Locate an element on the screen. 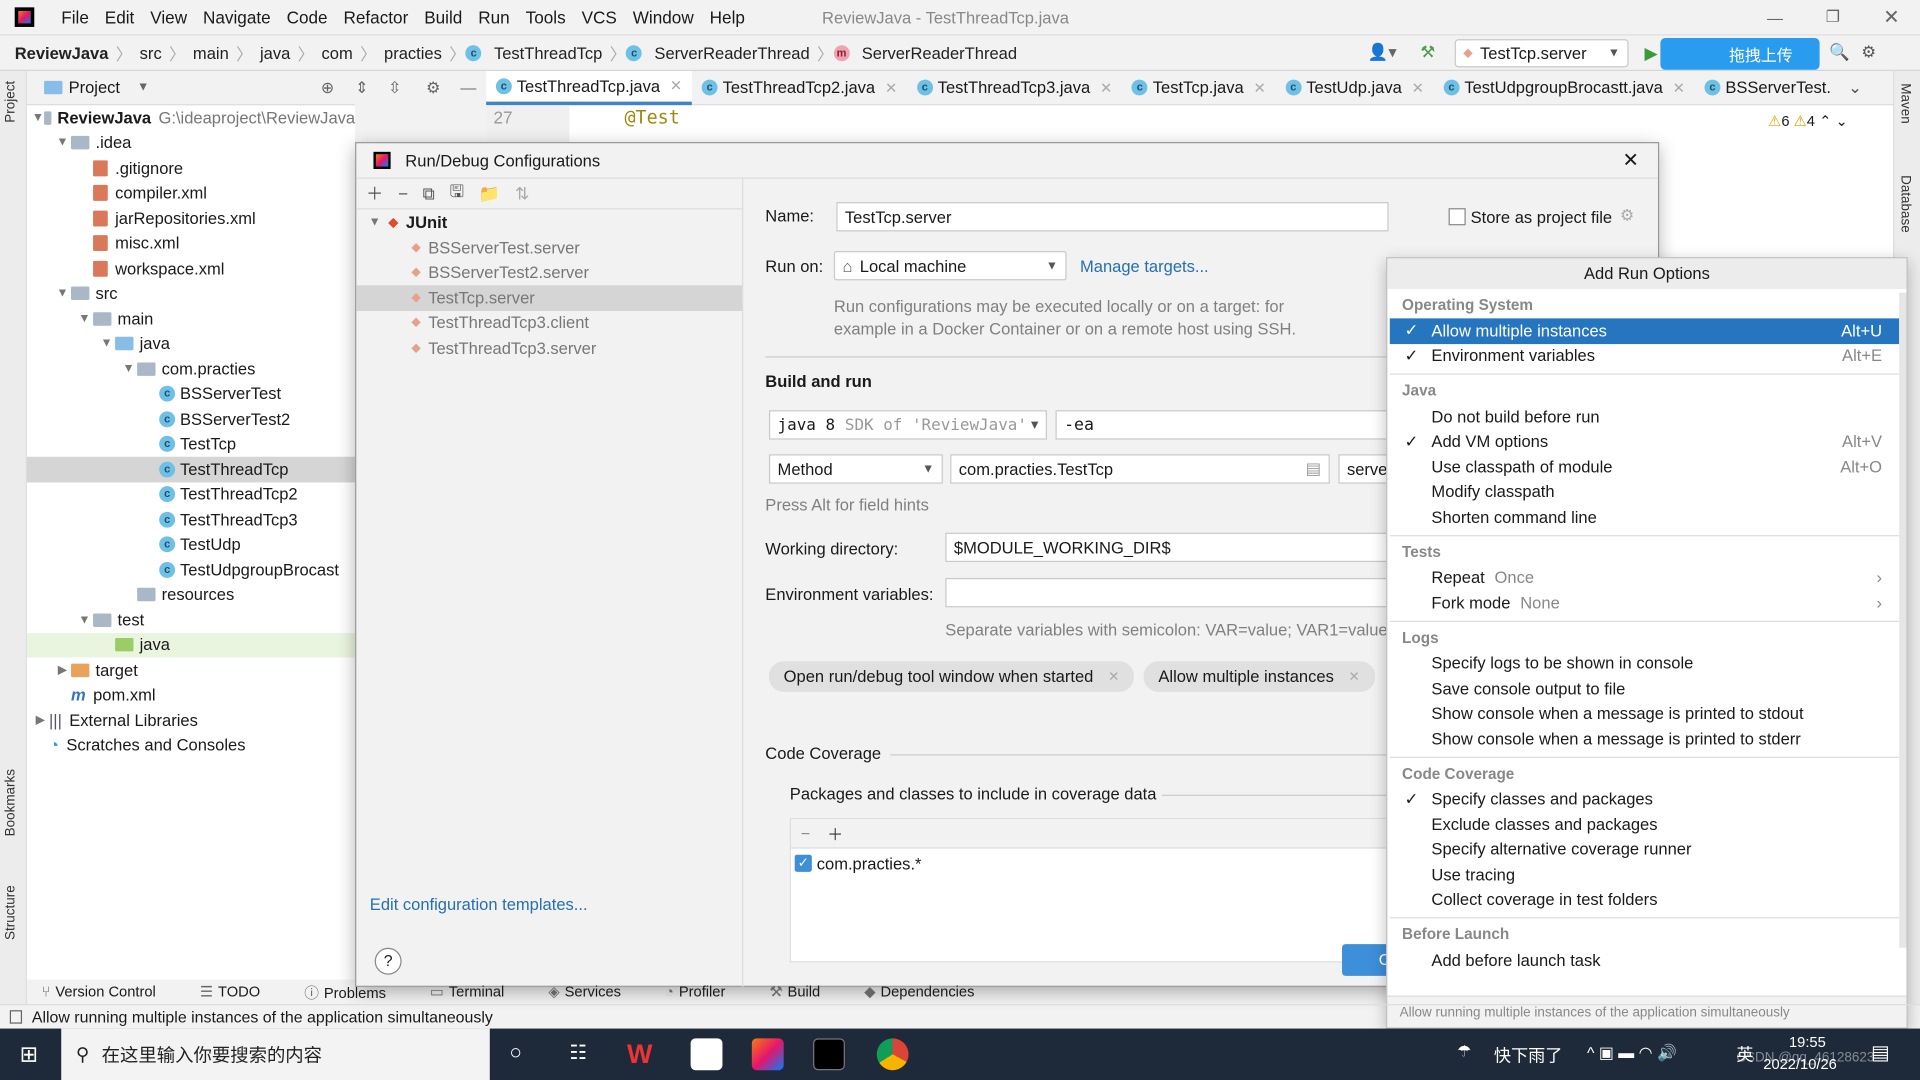 The image size is (1920, 1080). menu-window: Window is located at coordinates (663, 17).